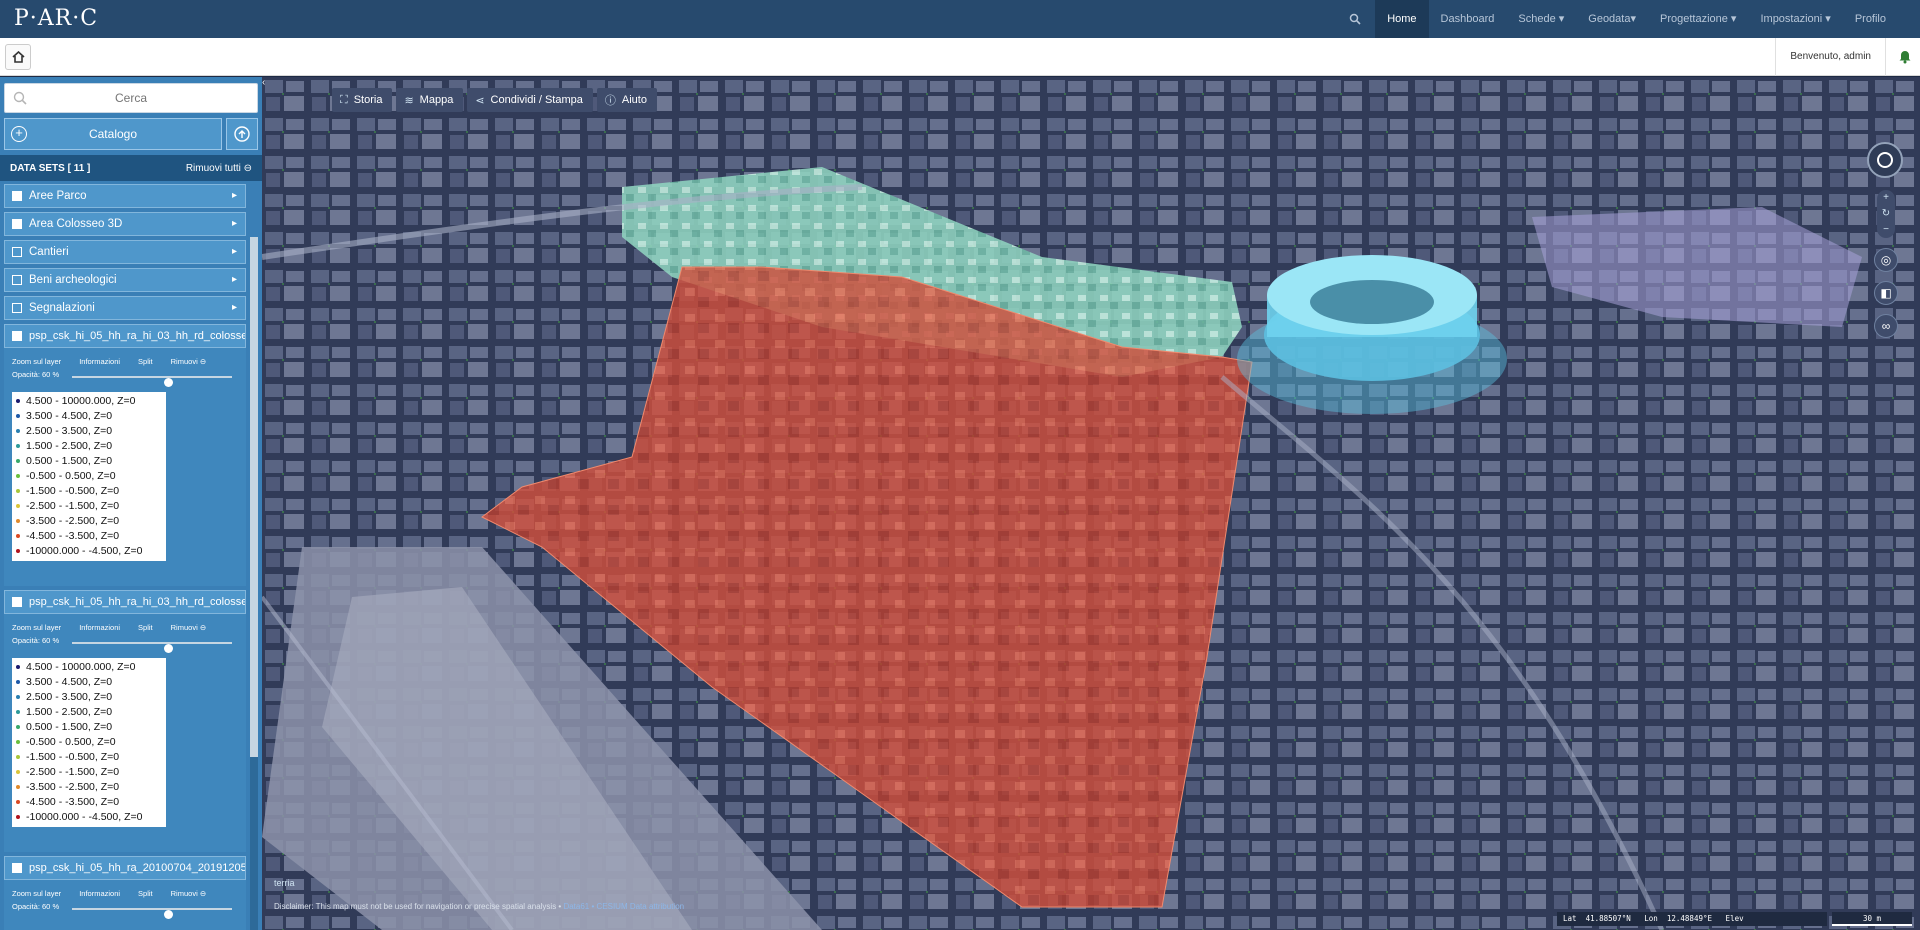  What do you see at coordinates (69, 682) in the screenshot?
I see `legend-label: 3.500 - 4.500, Z=0` at bounding box center [69, 682].